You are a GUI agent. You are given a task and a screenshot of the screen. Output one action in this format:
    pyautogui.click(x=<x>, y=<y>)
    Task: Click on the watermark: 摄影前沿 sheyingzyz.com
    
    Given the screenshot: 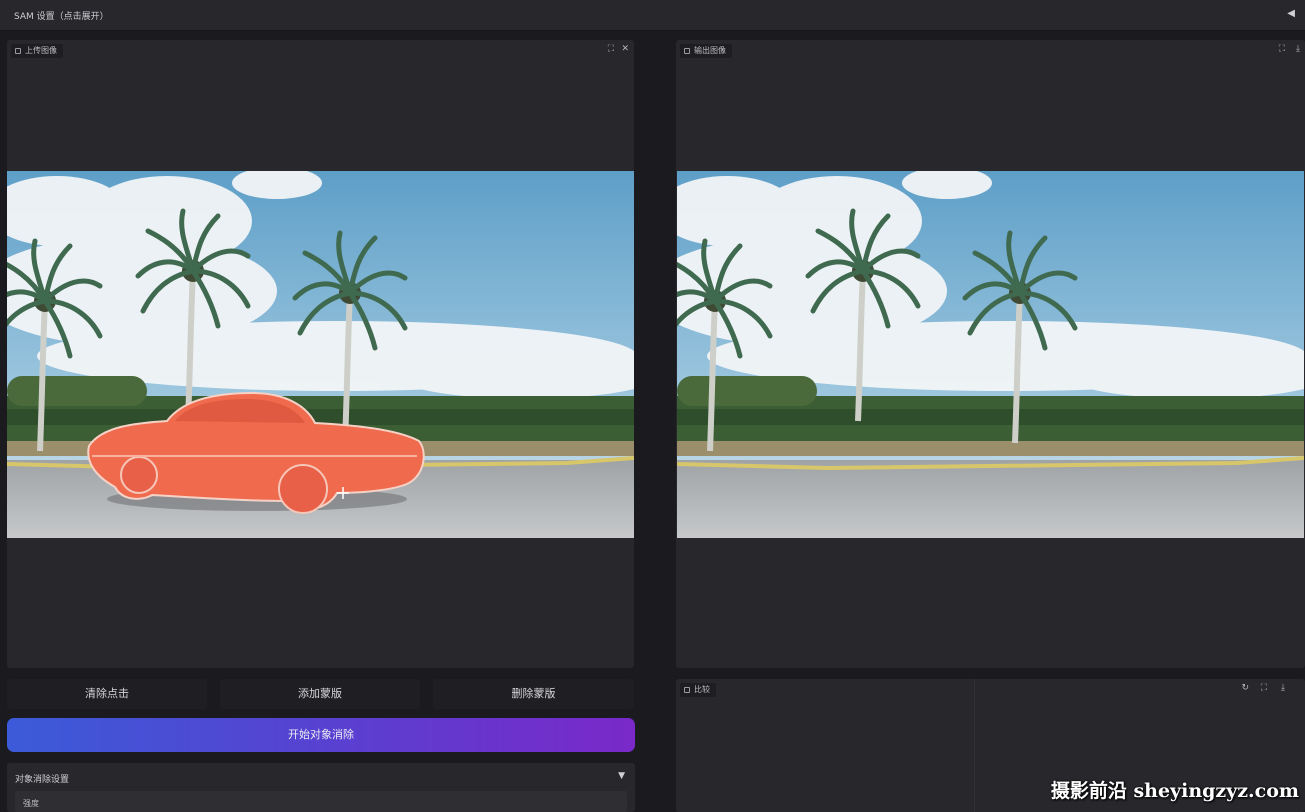 What is the action you would take?
    pyautogui.click(x=1174, y=791)
    